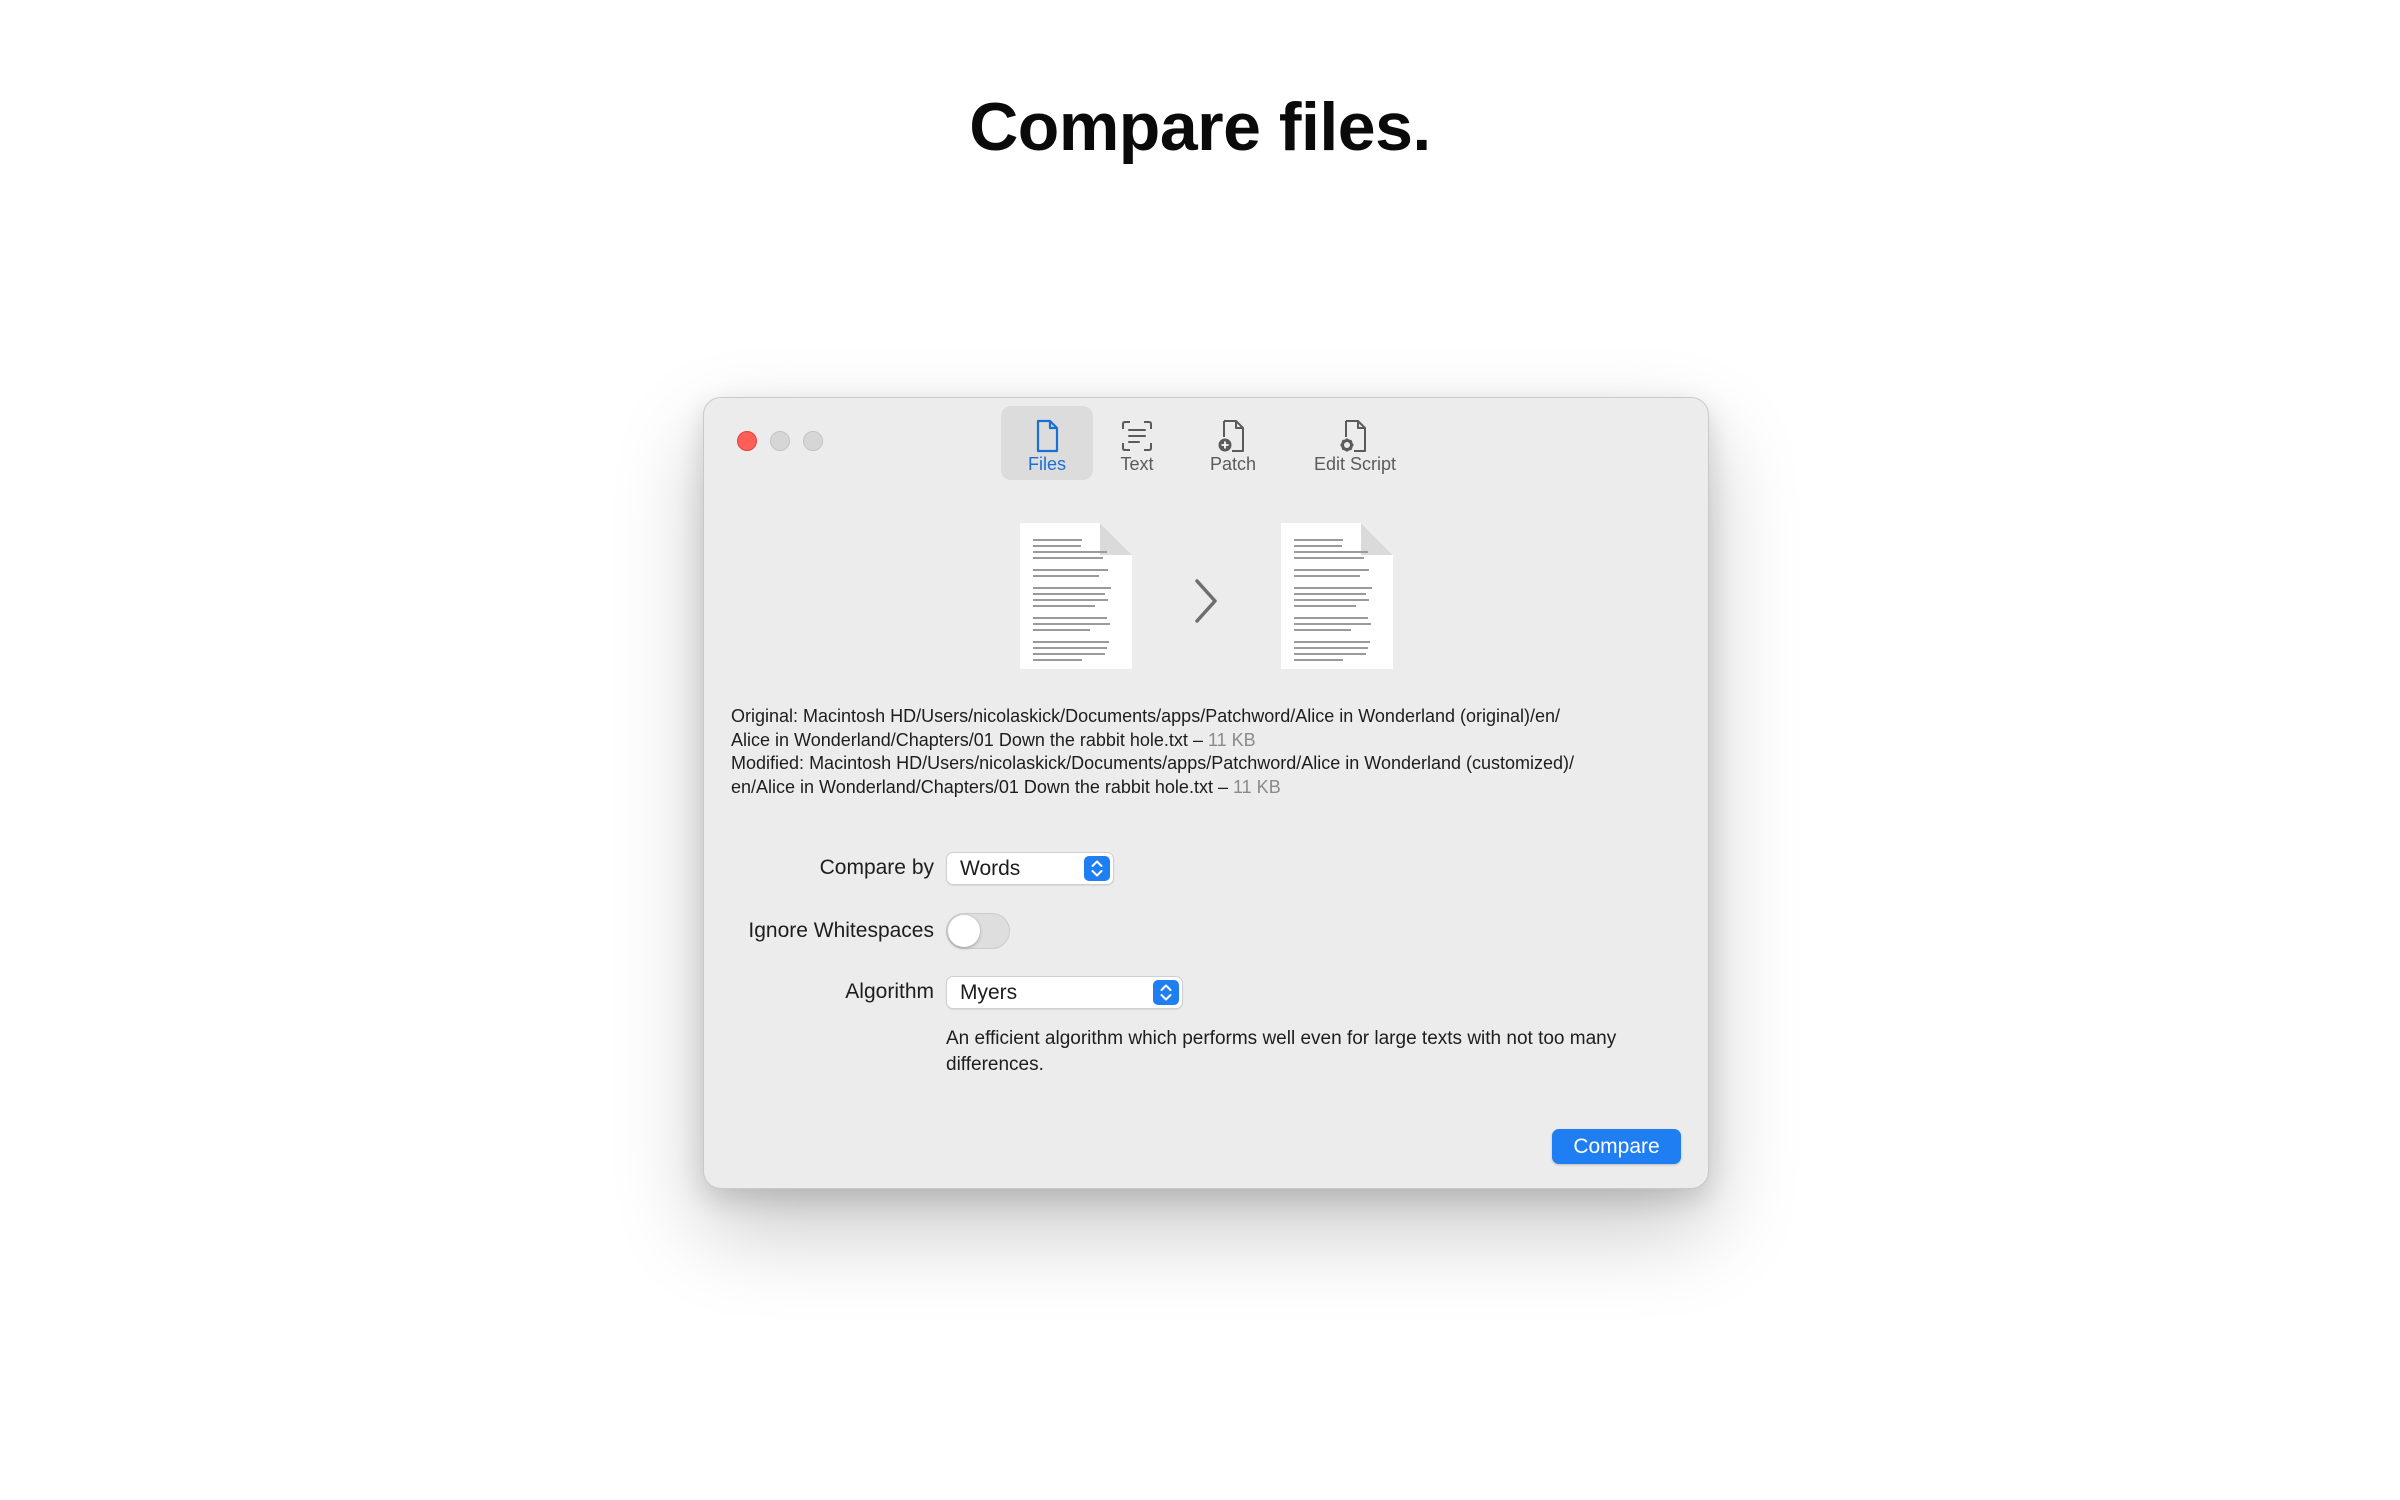 This screenshot has width=2400, height=1500. Describe the element at coordinates (1030, 868) in the screenshot. I see `compare-by-select: Words` at that location.